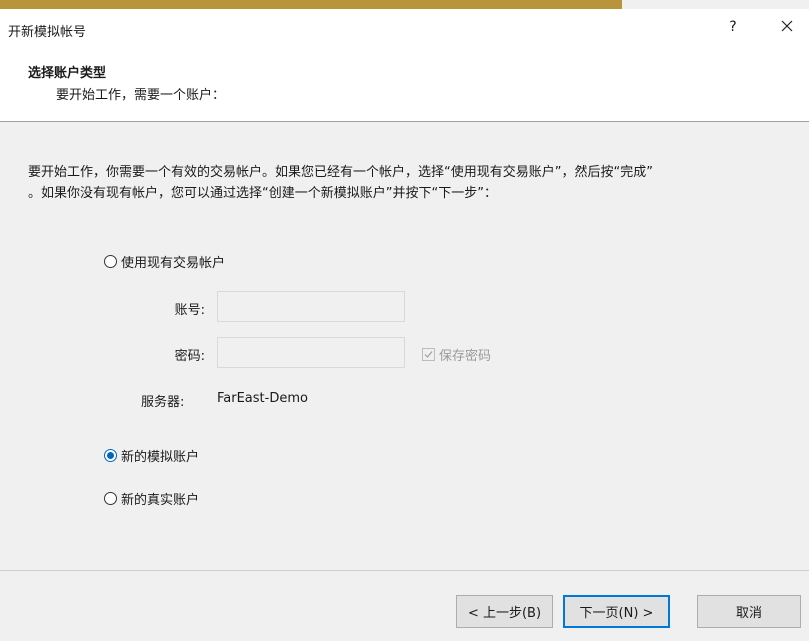 This screenshot has width=809, height=641. I want to click on close-button, so click(787, 26).